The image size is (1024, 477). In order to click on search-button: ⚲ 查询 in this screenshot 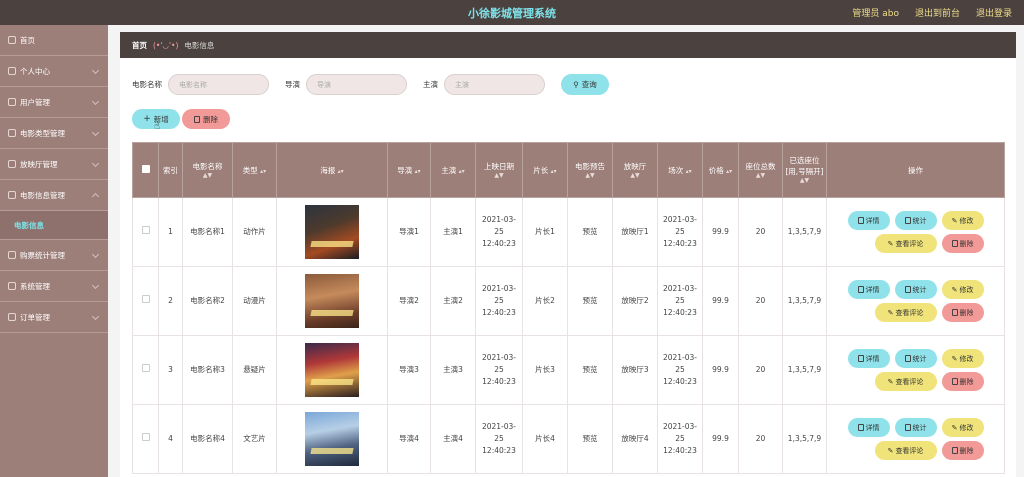, I will do `click(585, 84)`.